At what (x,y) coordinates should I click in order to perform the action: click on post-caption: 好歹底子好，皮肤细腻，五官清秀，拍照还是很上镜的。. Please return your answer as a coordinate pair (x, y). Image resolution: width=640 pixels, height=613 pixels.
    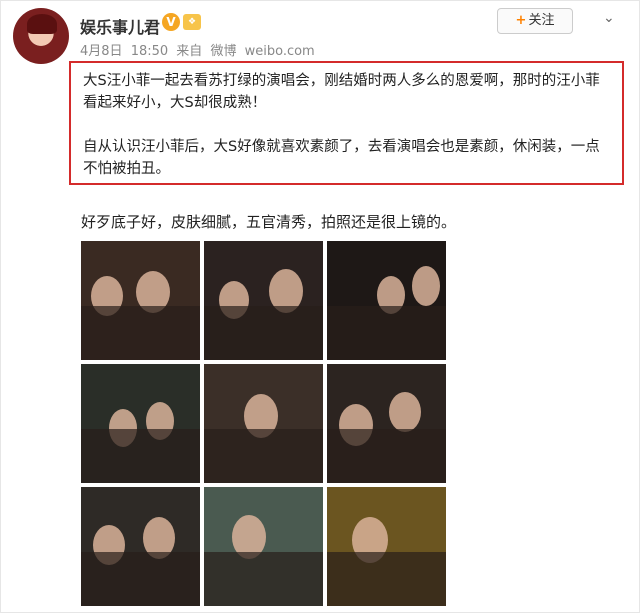
    Looking at the image, I should click on (269, 222).